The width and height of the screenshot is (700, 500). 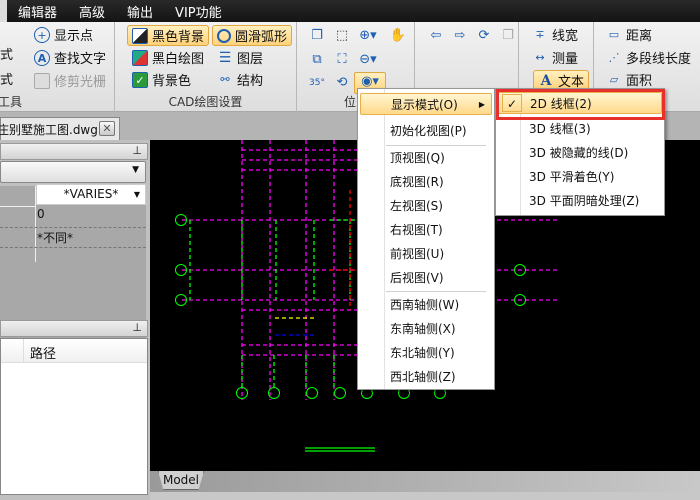 What do you see at coordinates (74, 36) in the screenshot?
I see `label: 显示点` at bounding box center [74, 36].